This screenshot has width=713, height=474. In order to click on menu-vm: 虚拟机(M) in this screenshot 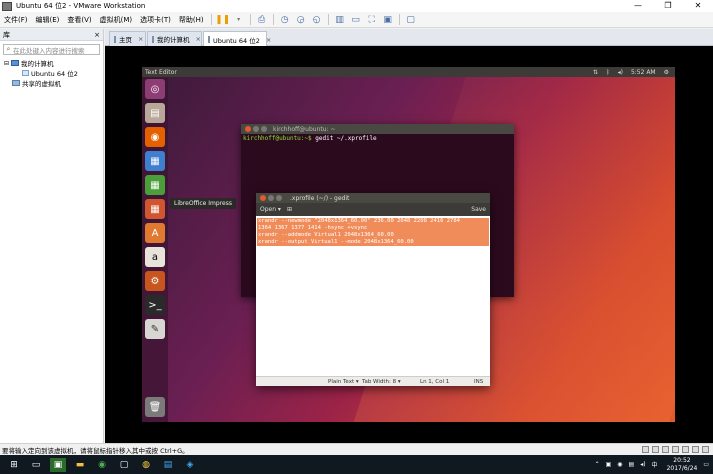, I will do `click(116, 20)`.